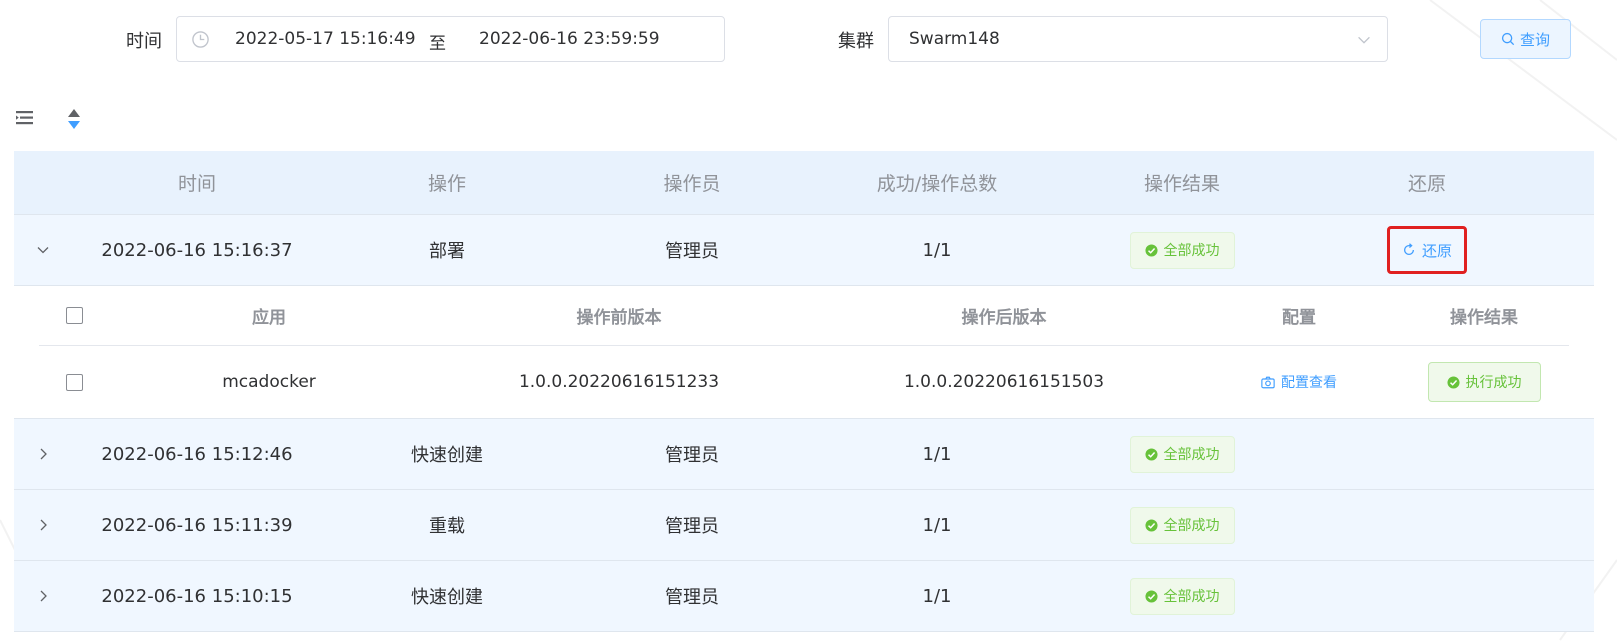 The width and height of the screenshot is (1617, 644). What do you see at coordinates (1534, 39) in the screenshot?
I see `query-button-label: 查询` at bounding box center [1534, 39].